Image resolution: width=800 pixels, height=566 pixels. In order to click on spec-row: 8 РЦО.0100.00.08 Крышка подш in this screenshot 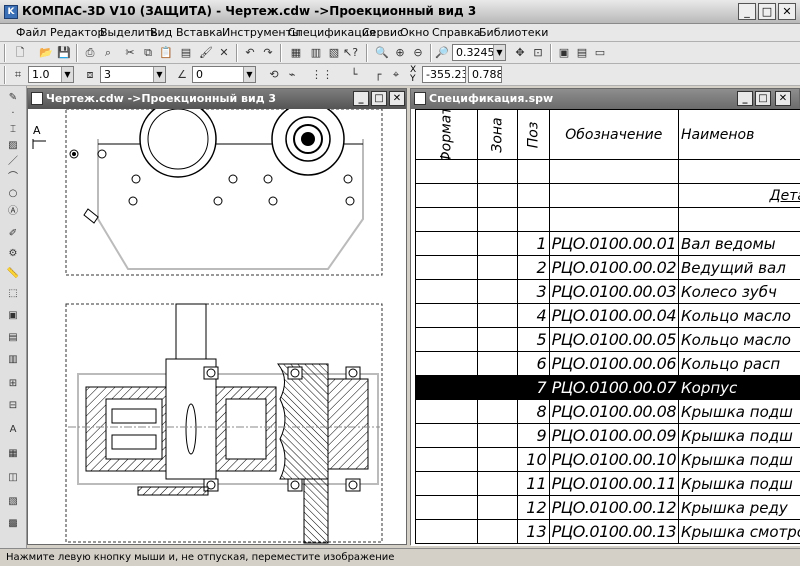, I will do `click(607, 411)`.